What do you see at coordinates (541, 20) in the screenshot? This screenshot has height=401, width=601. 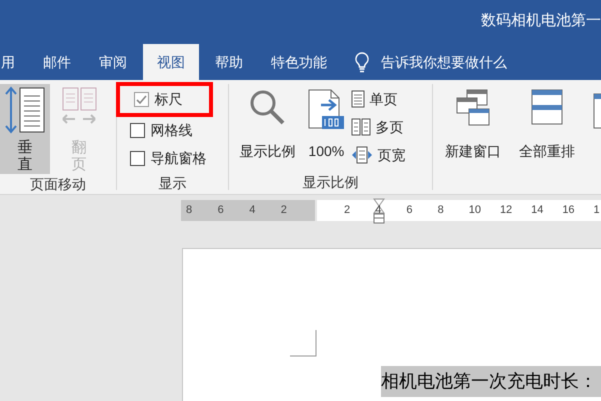 I see `window-title: 数码相机电池第一` at bounding box center [541, 20].